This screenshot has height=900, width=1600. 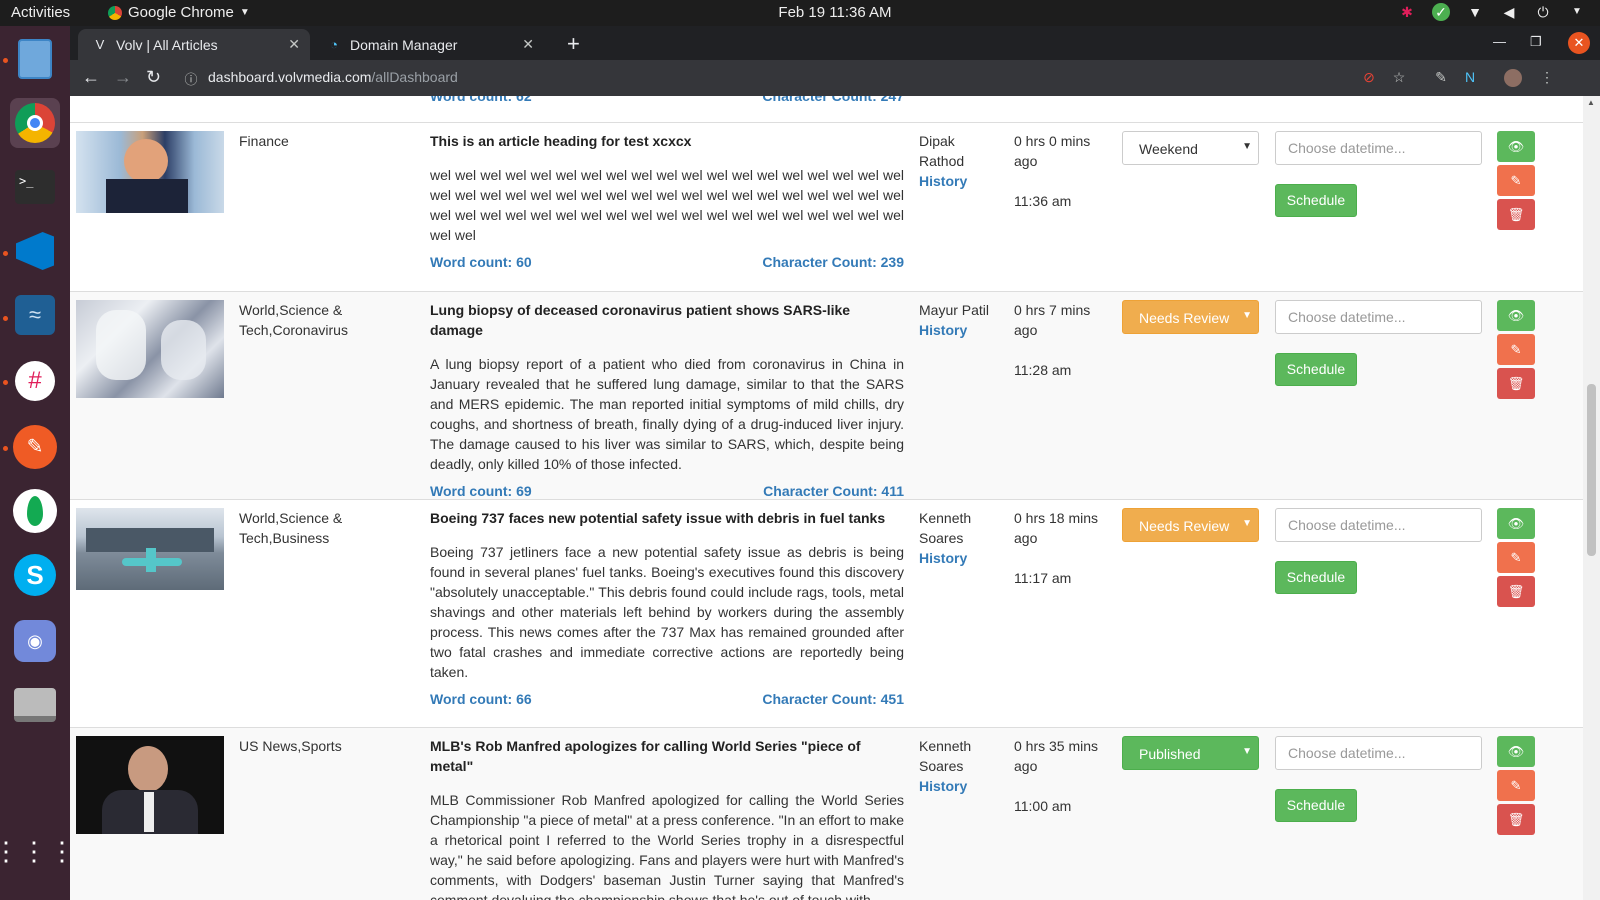 What do you see at coordinates (833, 699) in the screenshot?
I see `character-count: Character Count: 451` at bounding box center [833, 699].